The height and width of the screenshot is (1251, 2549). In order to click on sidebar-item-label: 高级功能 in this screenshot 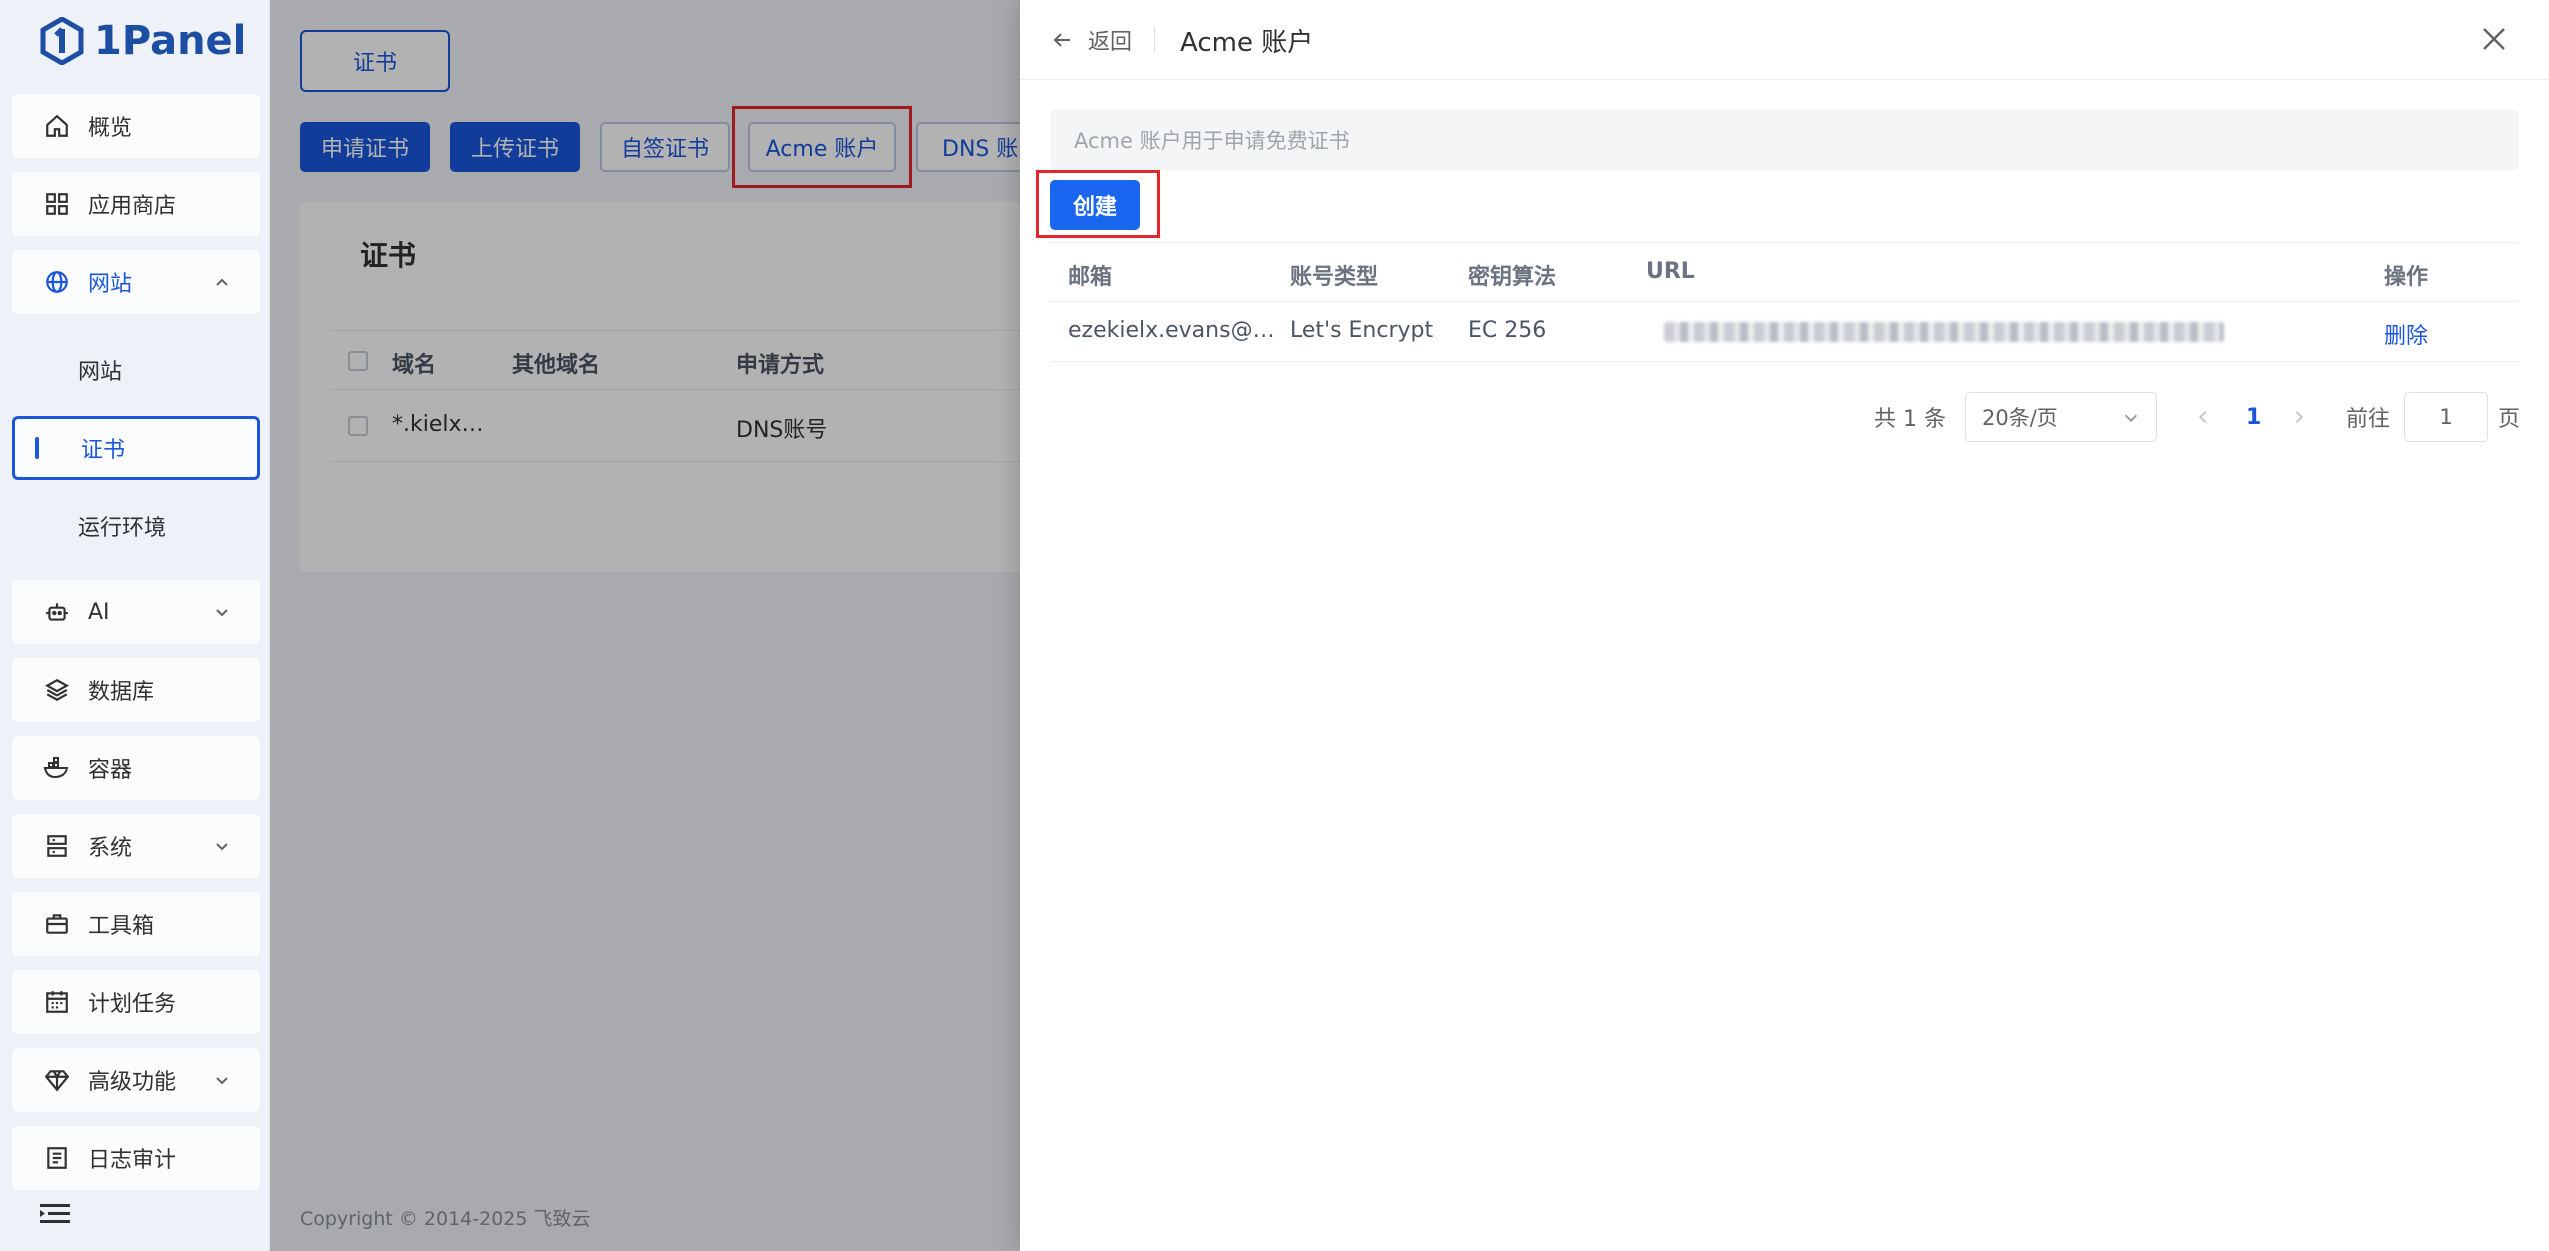, I will do `click(132, 1082)`.